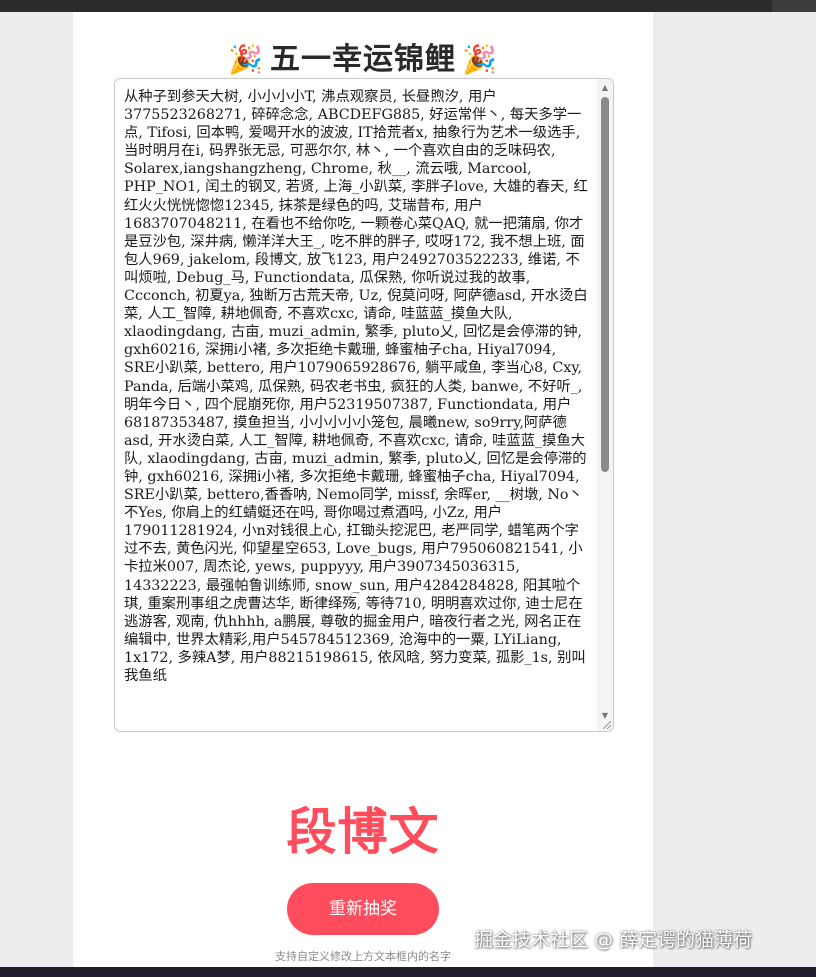  I want to click on taskbar-strip, so click(408, 972).